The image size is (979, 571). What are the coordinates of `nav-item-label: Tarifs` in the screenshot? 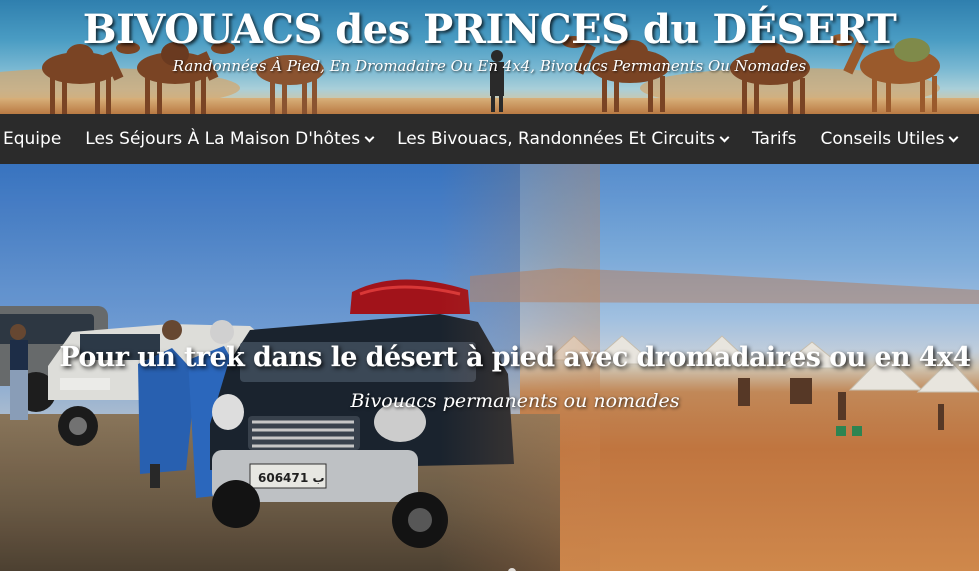 It's located at (774, 139).